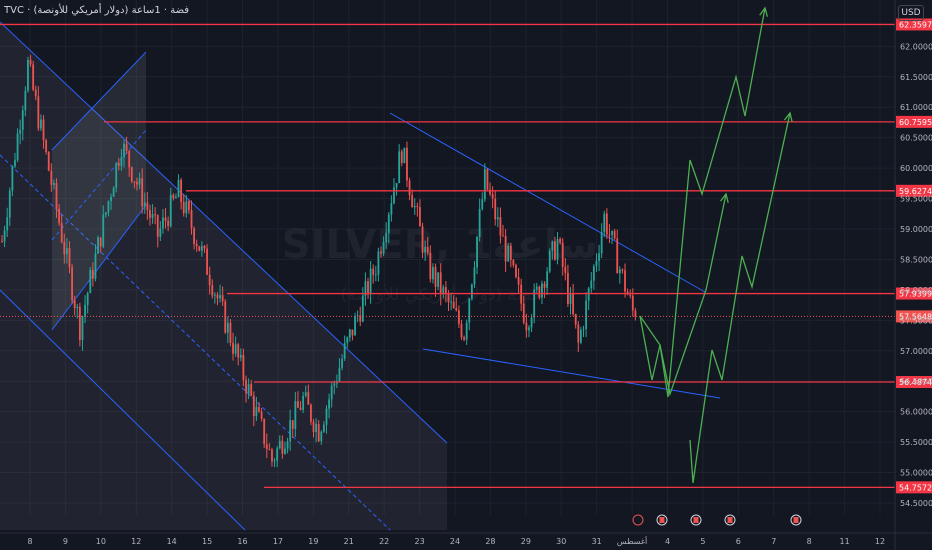  I want to click on price-tick-label: 62.0000, so click(916, 46).